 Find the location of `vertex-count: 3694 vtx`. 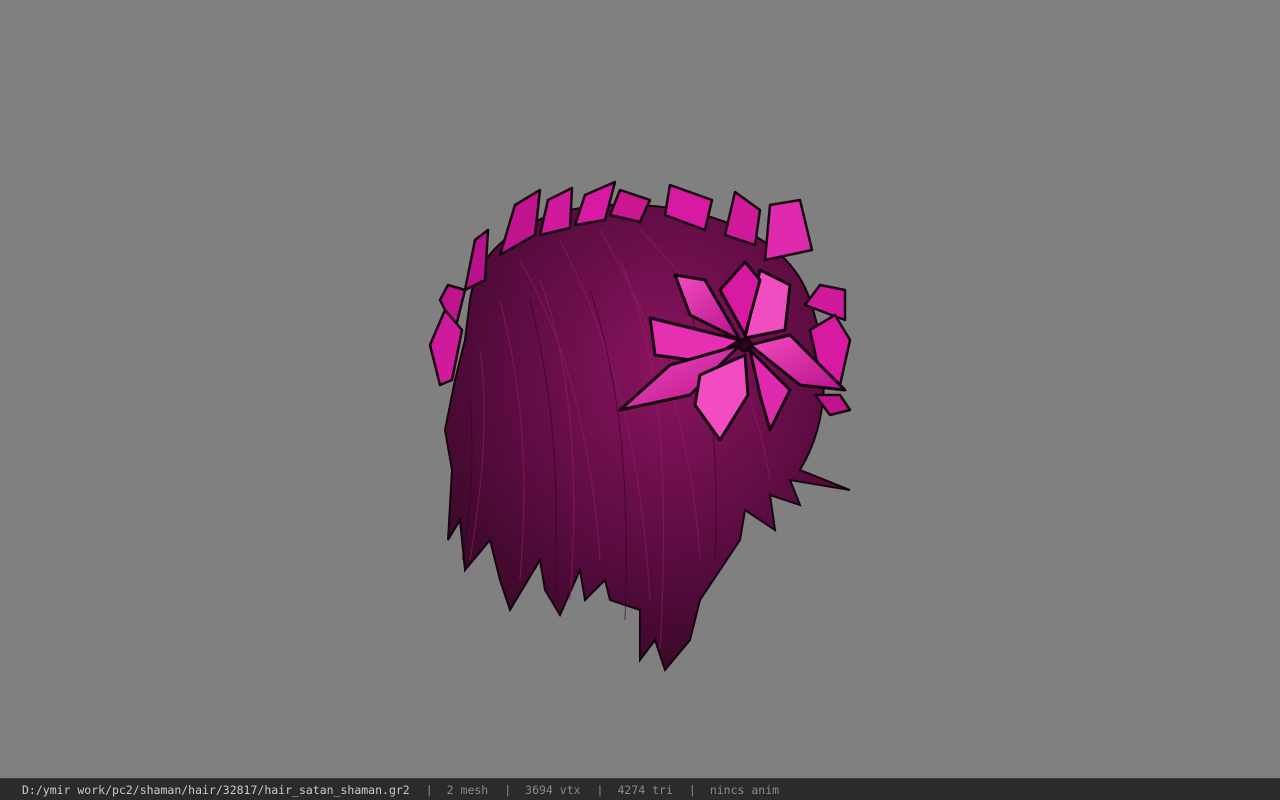

vertex-count: 3694 vtx is located at coordinates (553, 789).